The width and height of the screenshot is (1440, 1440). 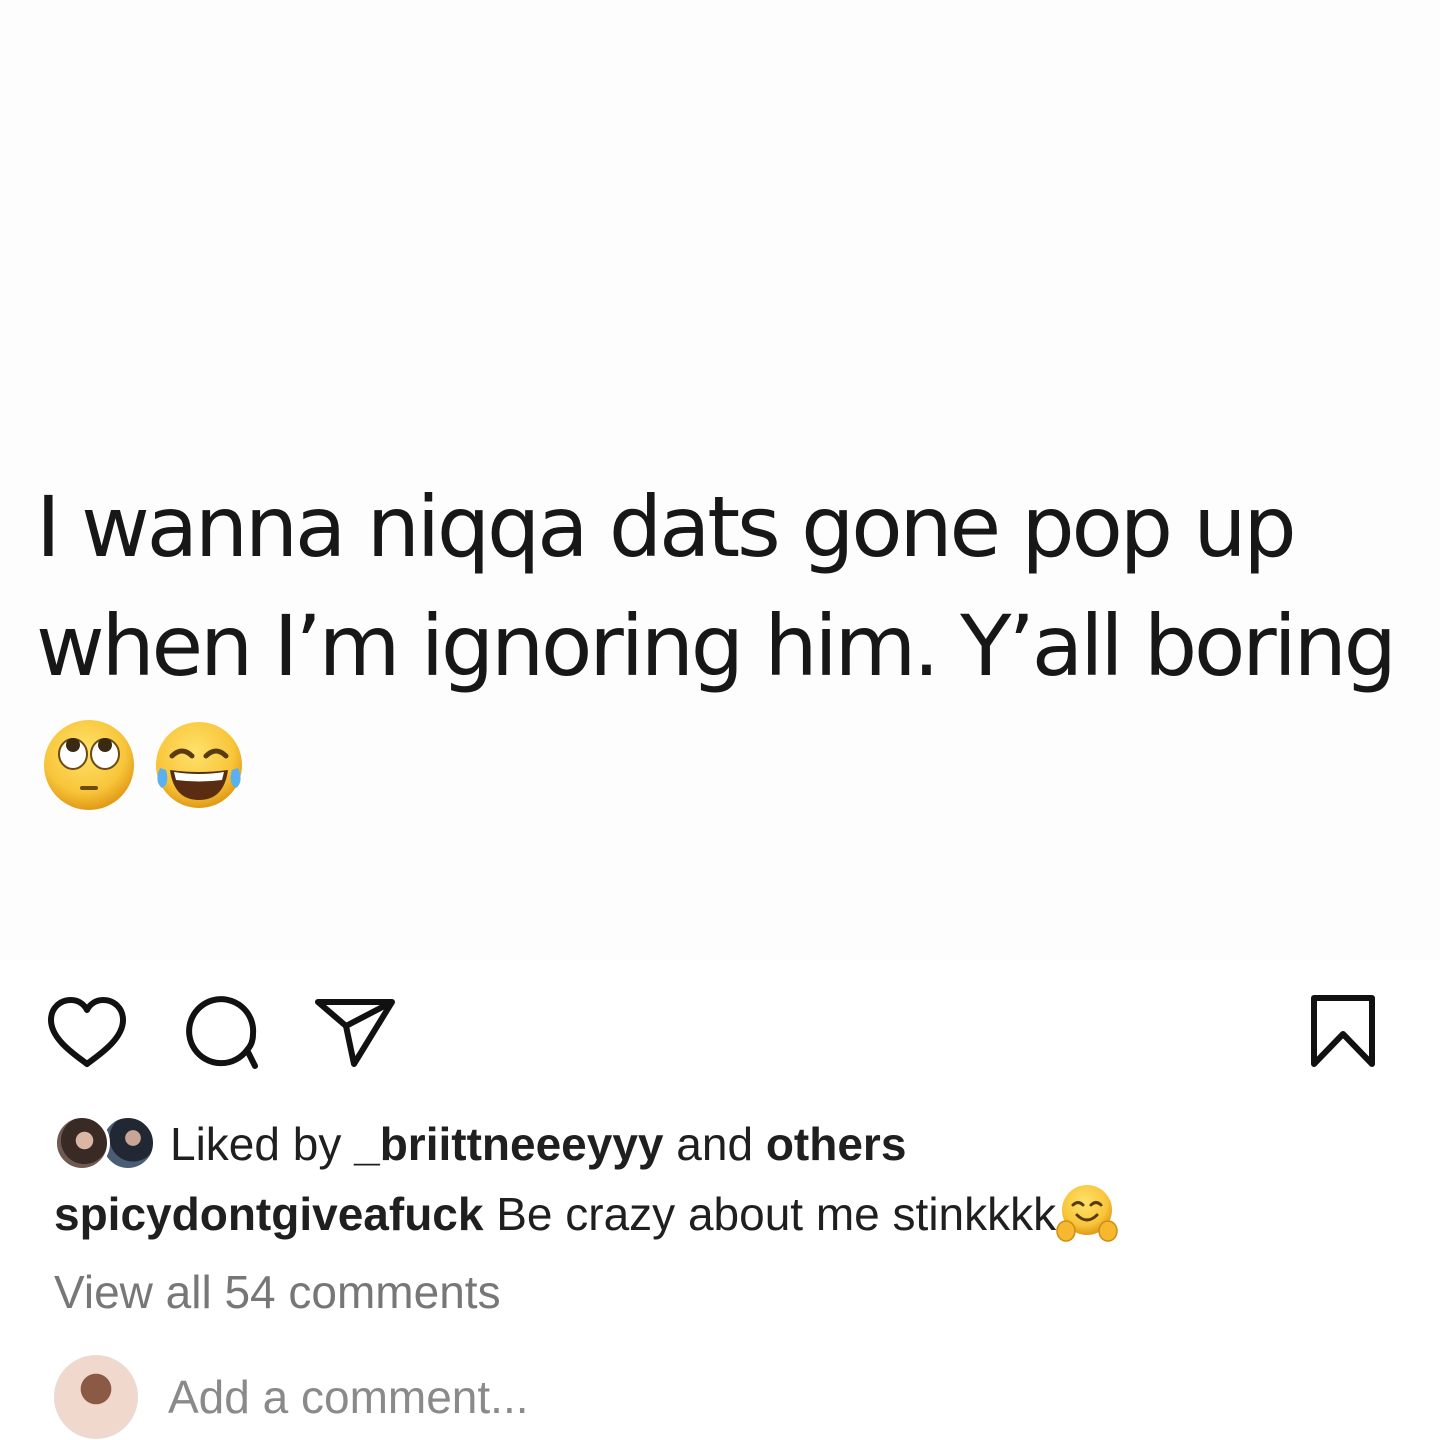 I want to click on likes-row: Liked by _briittneeeyyy and others, so click(x=480, y=1144).